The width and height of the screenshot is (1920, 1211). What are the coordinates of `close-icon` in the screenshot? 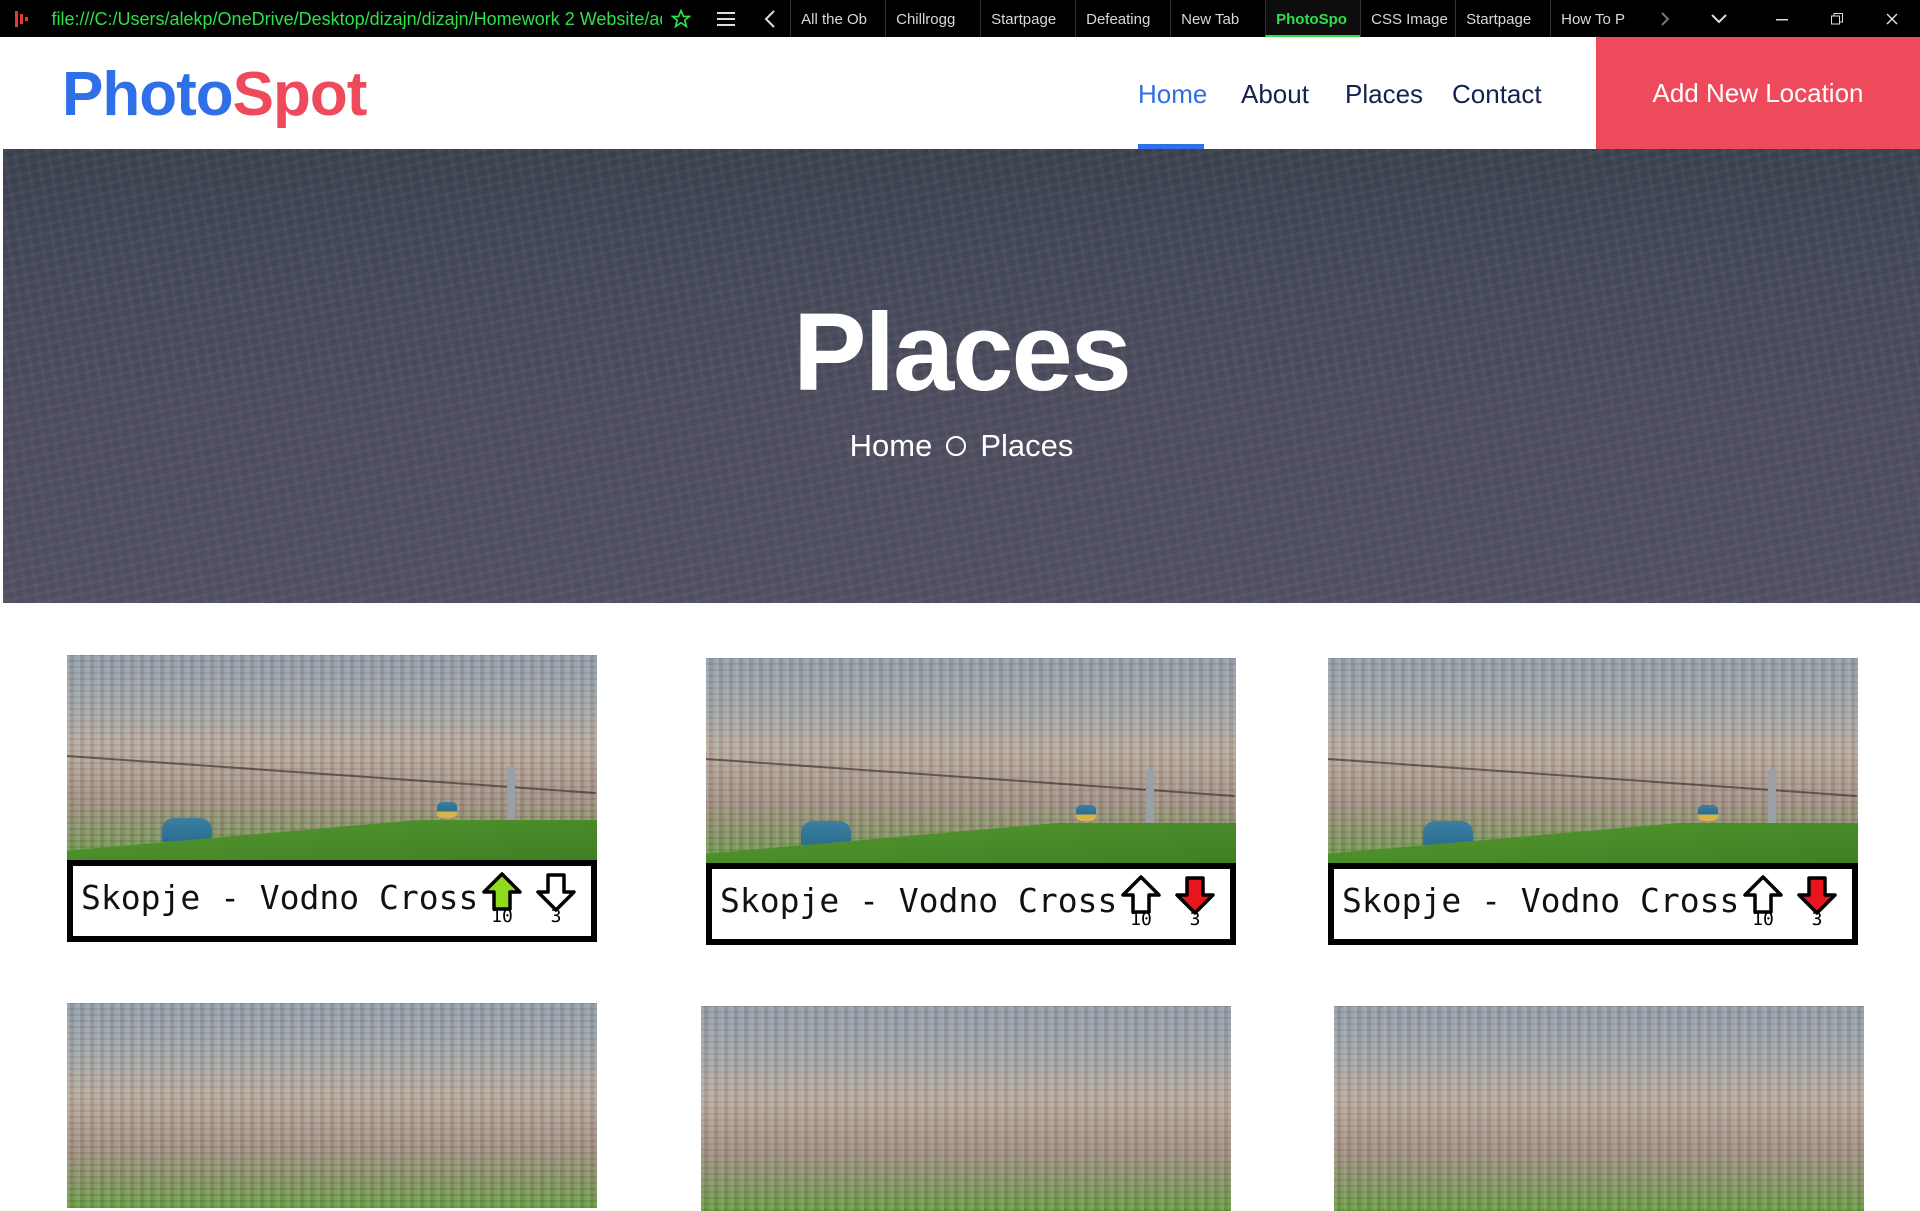 It's located at (1892, 18).